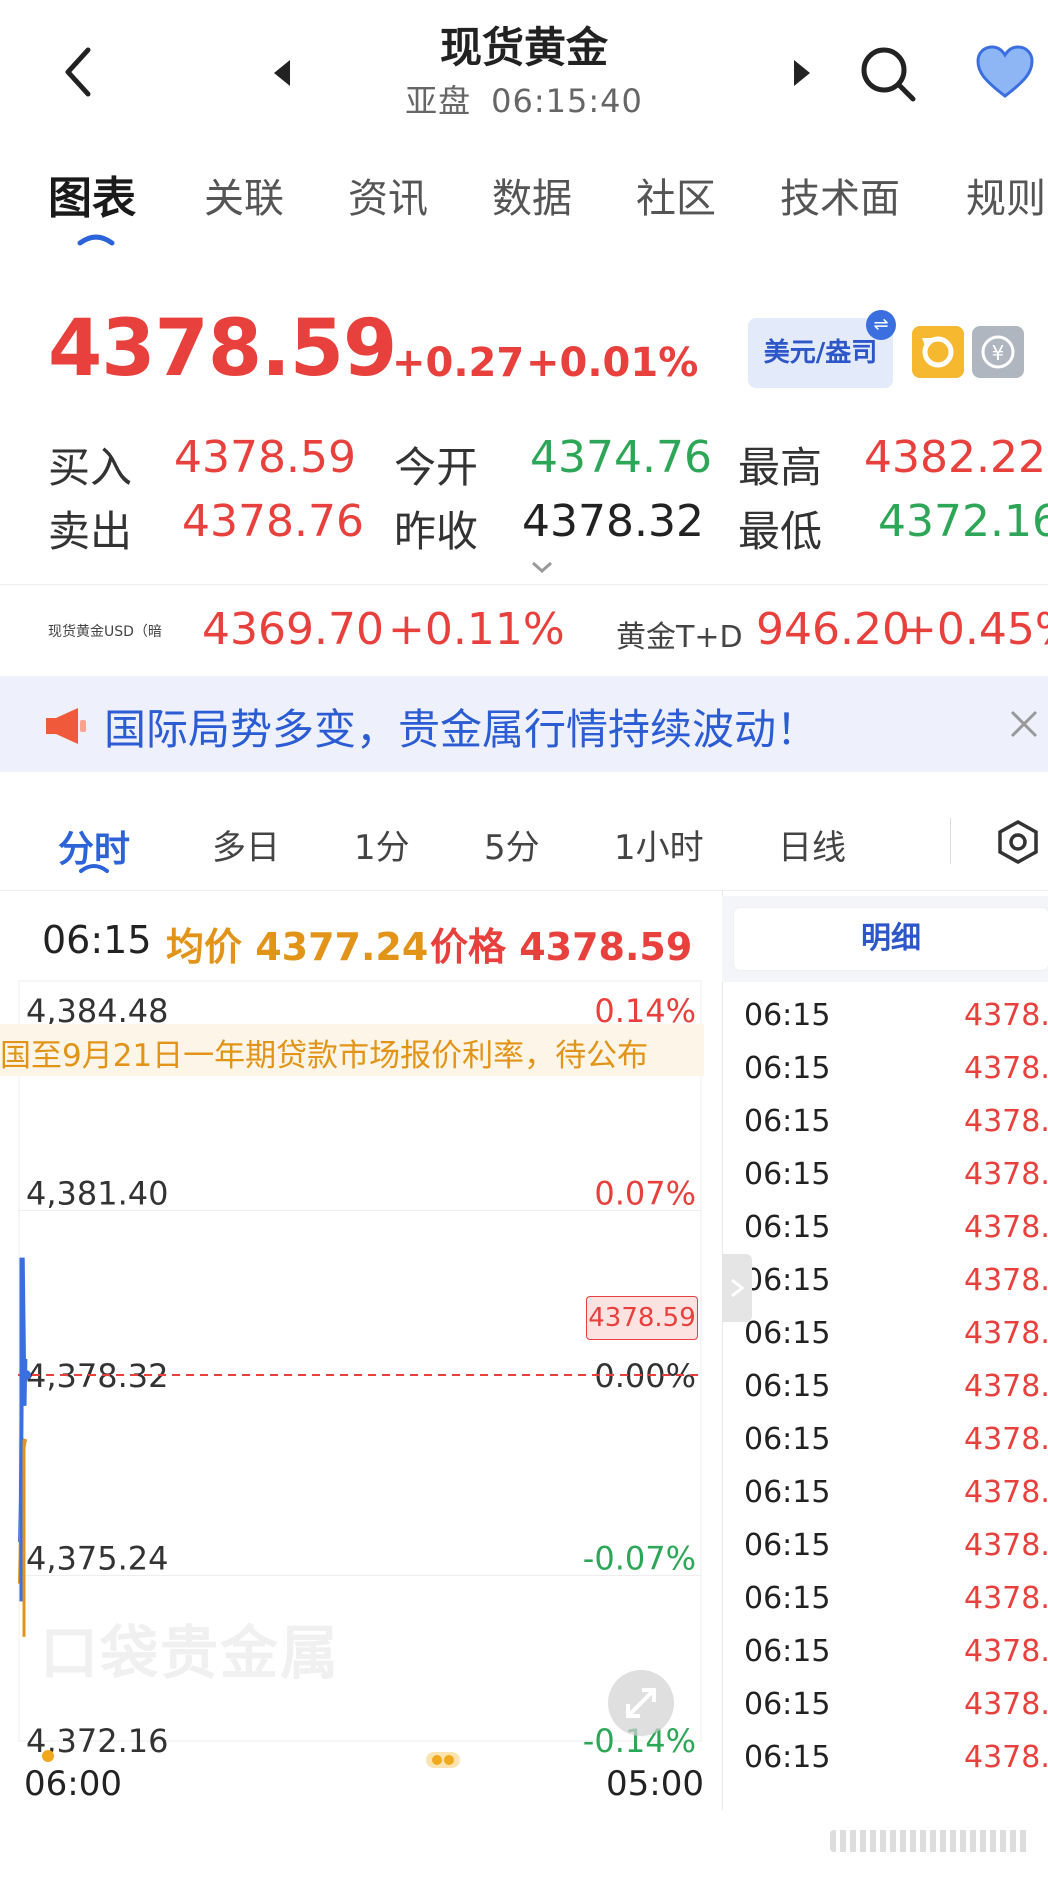 This screenshot has height=1879, width=1048. I want to click on settings-hex-icon, so click(1018, 842).